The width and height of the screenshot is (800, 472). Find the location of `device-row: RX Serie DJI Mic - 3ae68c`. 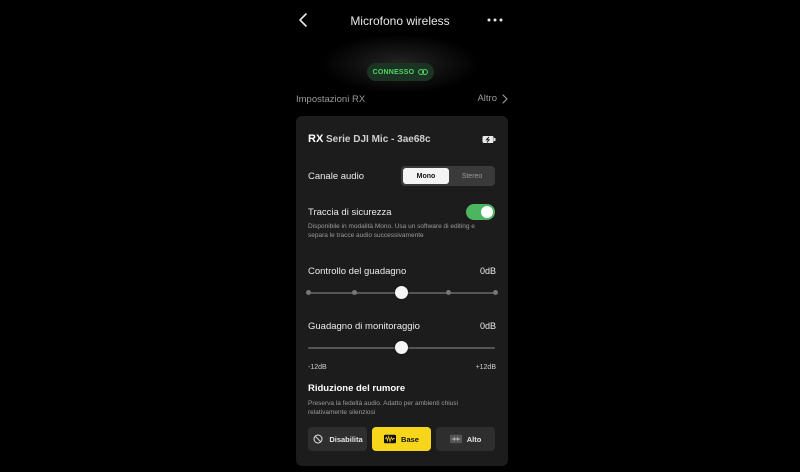

device-row: RX Serie DJI Mic - 3ae68c is located at coordinates (402, 140).